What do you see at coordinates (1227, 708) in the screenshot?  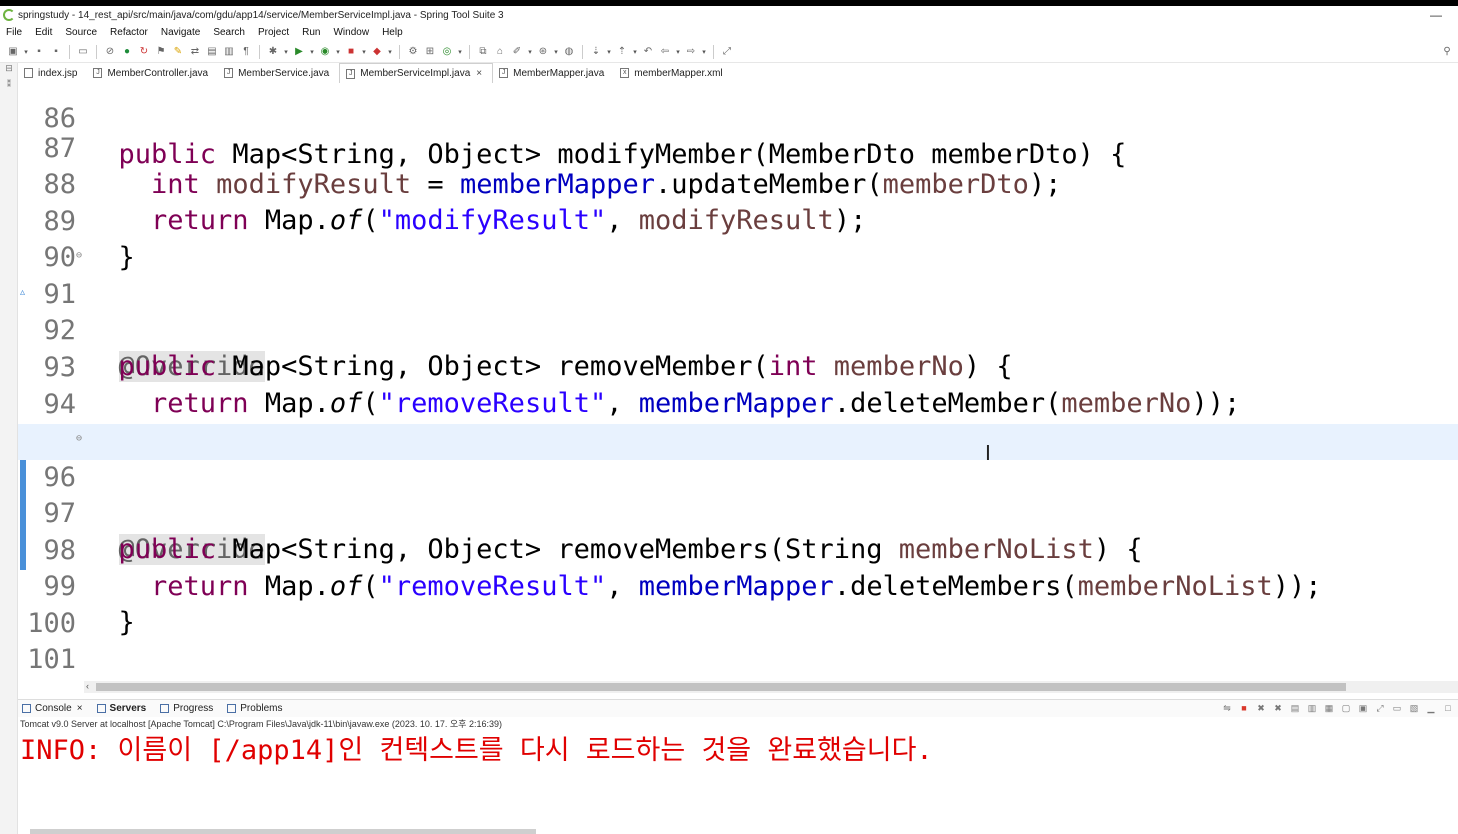 I see `disconnect-icon: ⇋` at bounding box center [1227, 708].